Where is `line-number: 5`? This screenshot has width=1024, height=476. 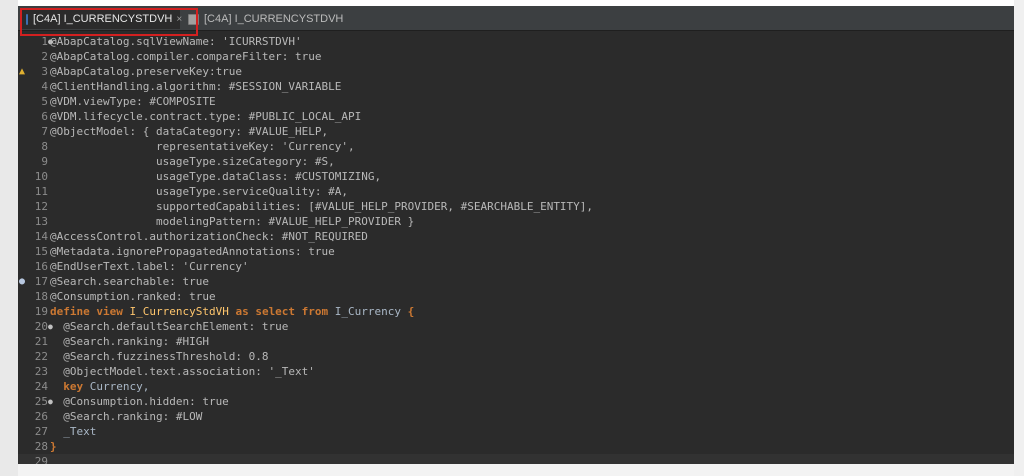 line-number: 5 is located at coordinates (44, 101).